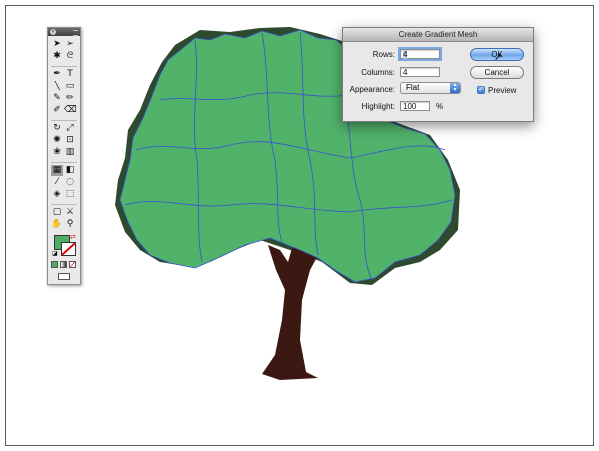 The width and height of the screenshot is (599, 451). What do you see at coordinates (372, 89) in the screenshot?
I see `appearance-label: Appearance:` at bounding box center [372, 89].